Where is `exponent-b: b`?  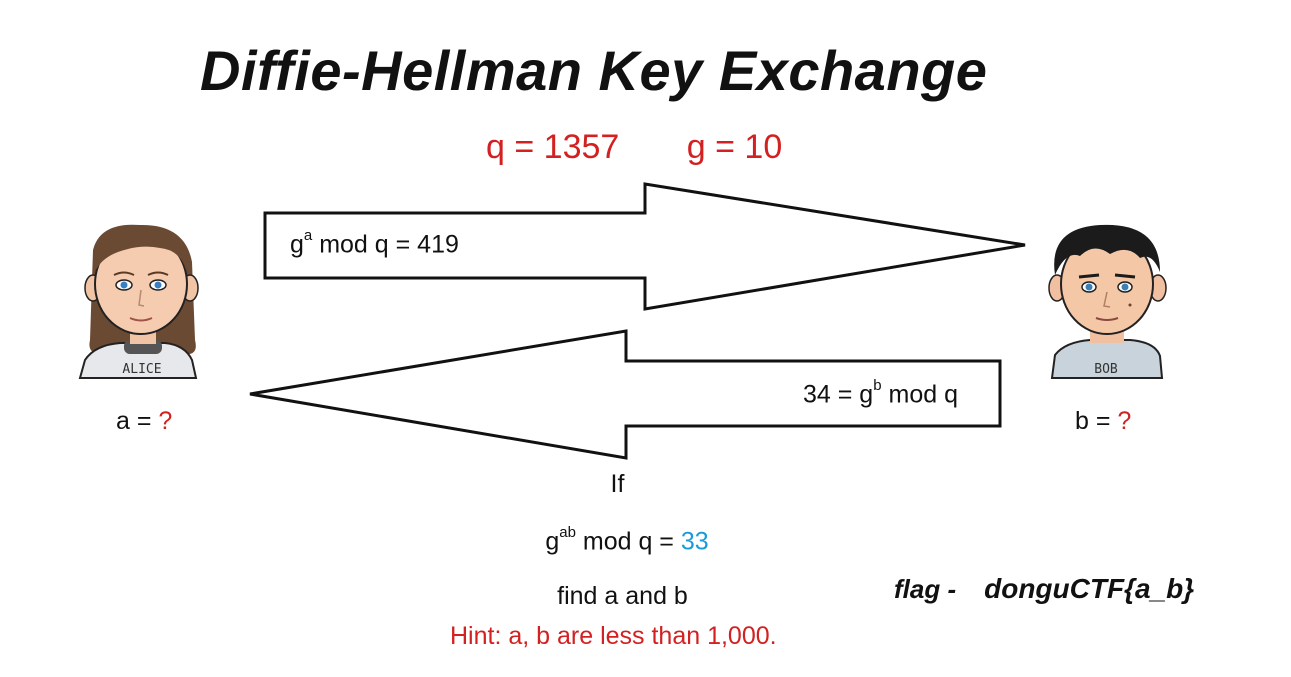 exponent-b: b is located at coordinates (877, 385).